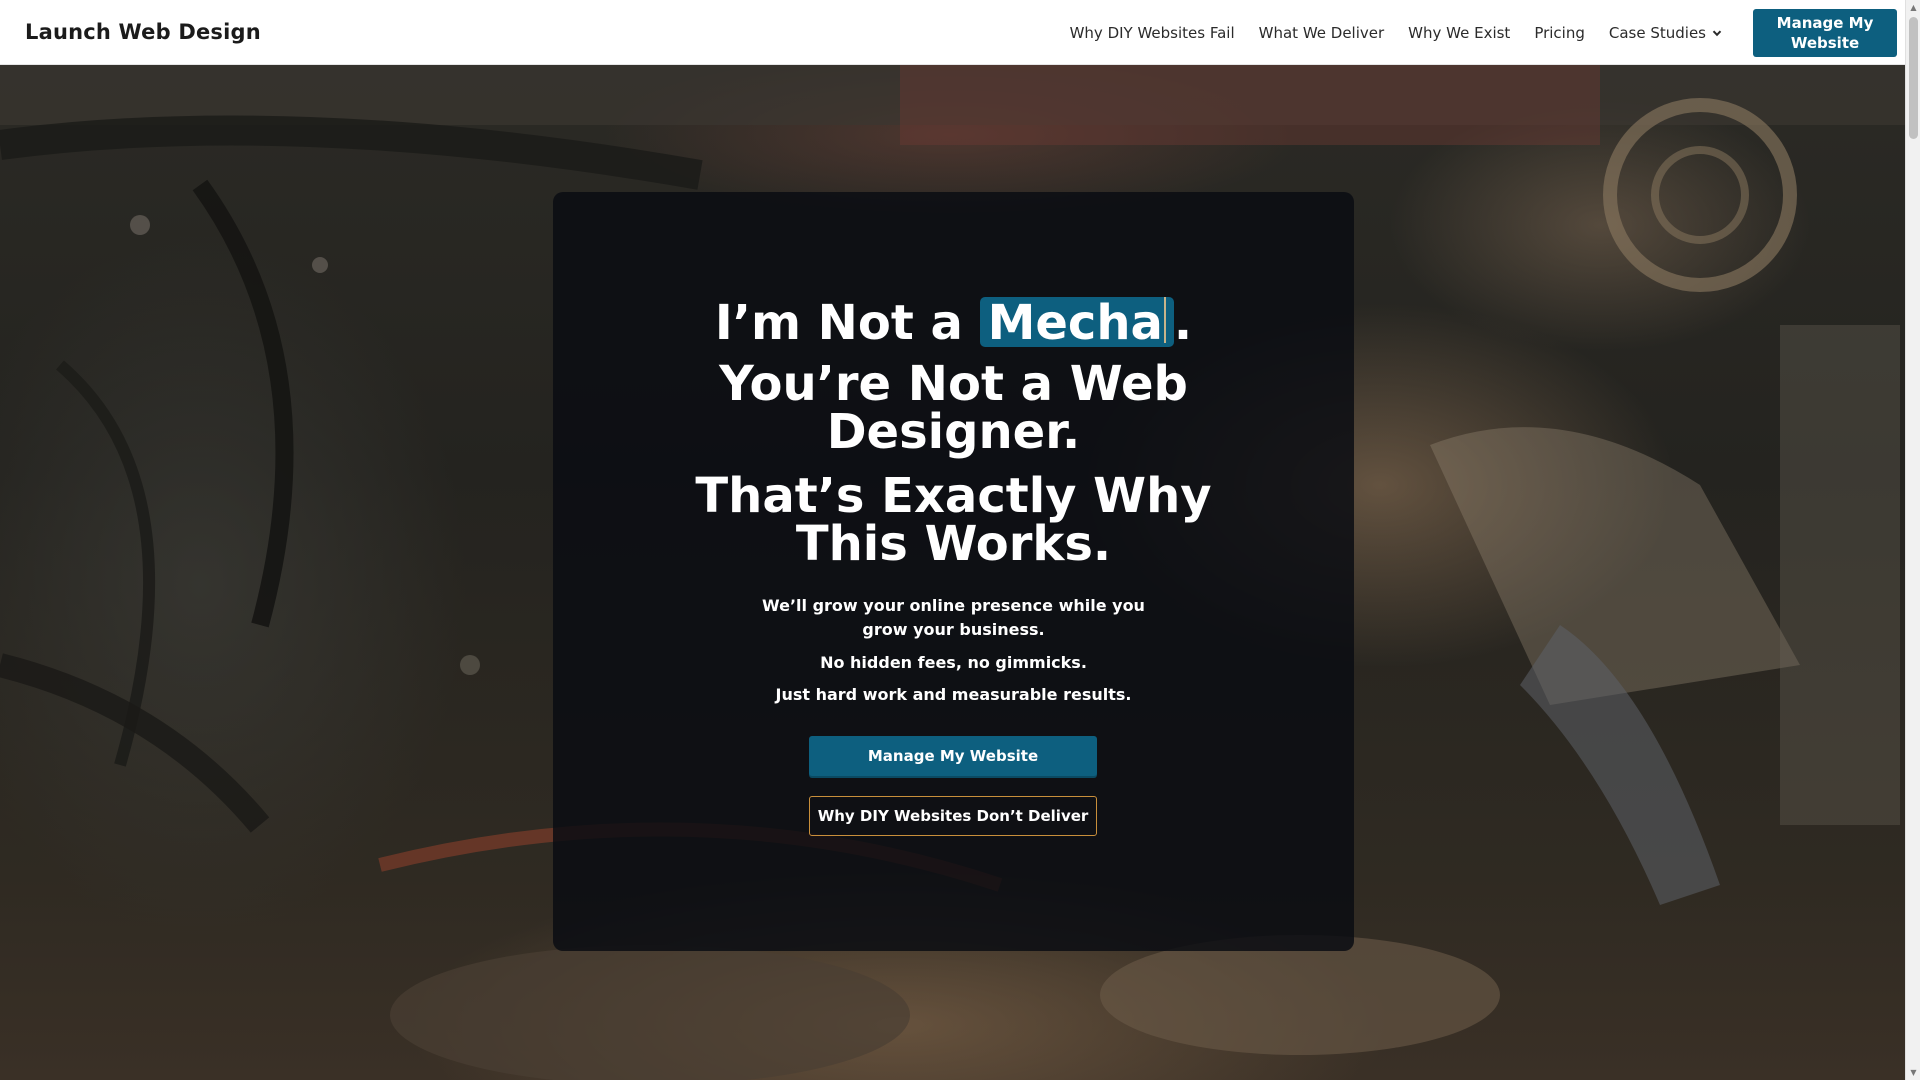 This screenshot has width=1920, height=1080. I want to click on typed-word: Mecha, so click(1075, 323).